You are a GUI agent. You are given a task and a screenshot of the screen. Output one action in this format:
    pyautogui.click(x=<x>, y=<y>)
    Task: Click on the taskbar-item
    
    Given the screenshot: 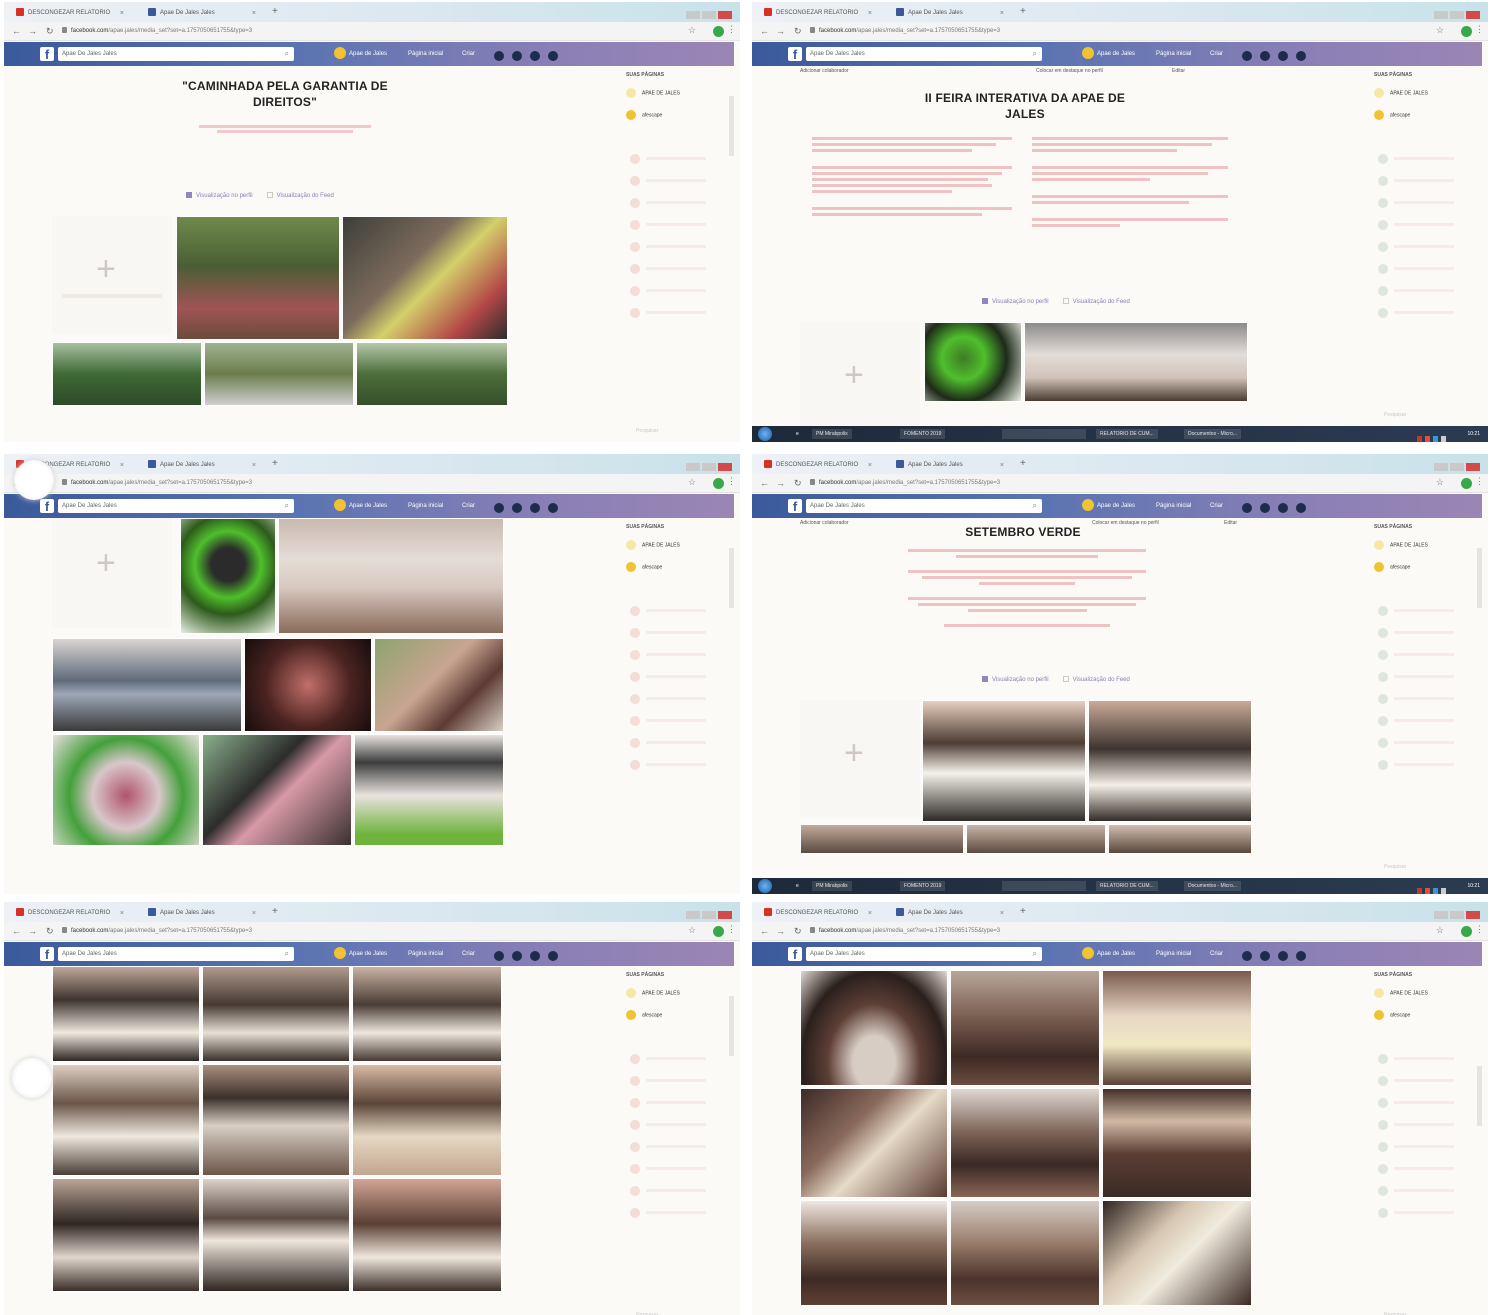 What is the action you would take?
    pyautogui.click(x=1044, y=886)
    